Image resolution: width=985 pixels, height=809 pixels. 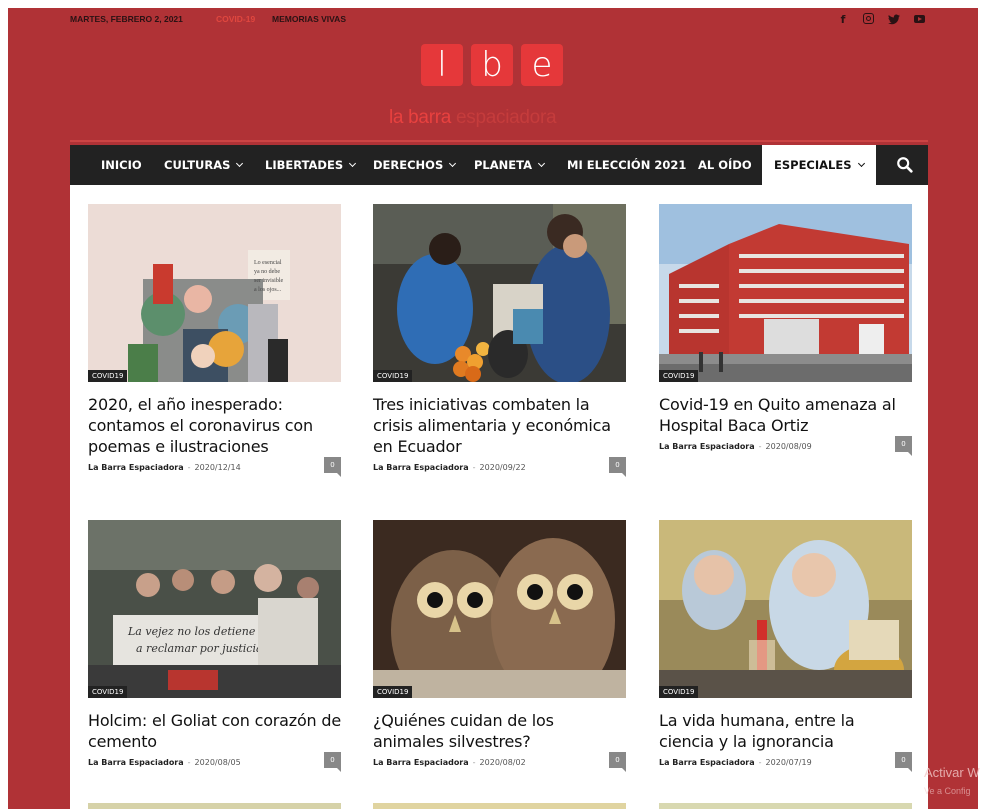 I want to click on lab-photo, so click(x=785, y=609).